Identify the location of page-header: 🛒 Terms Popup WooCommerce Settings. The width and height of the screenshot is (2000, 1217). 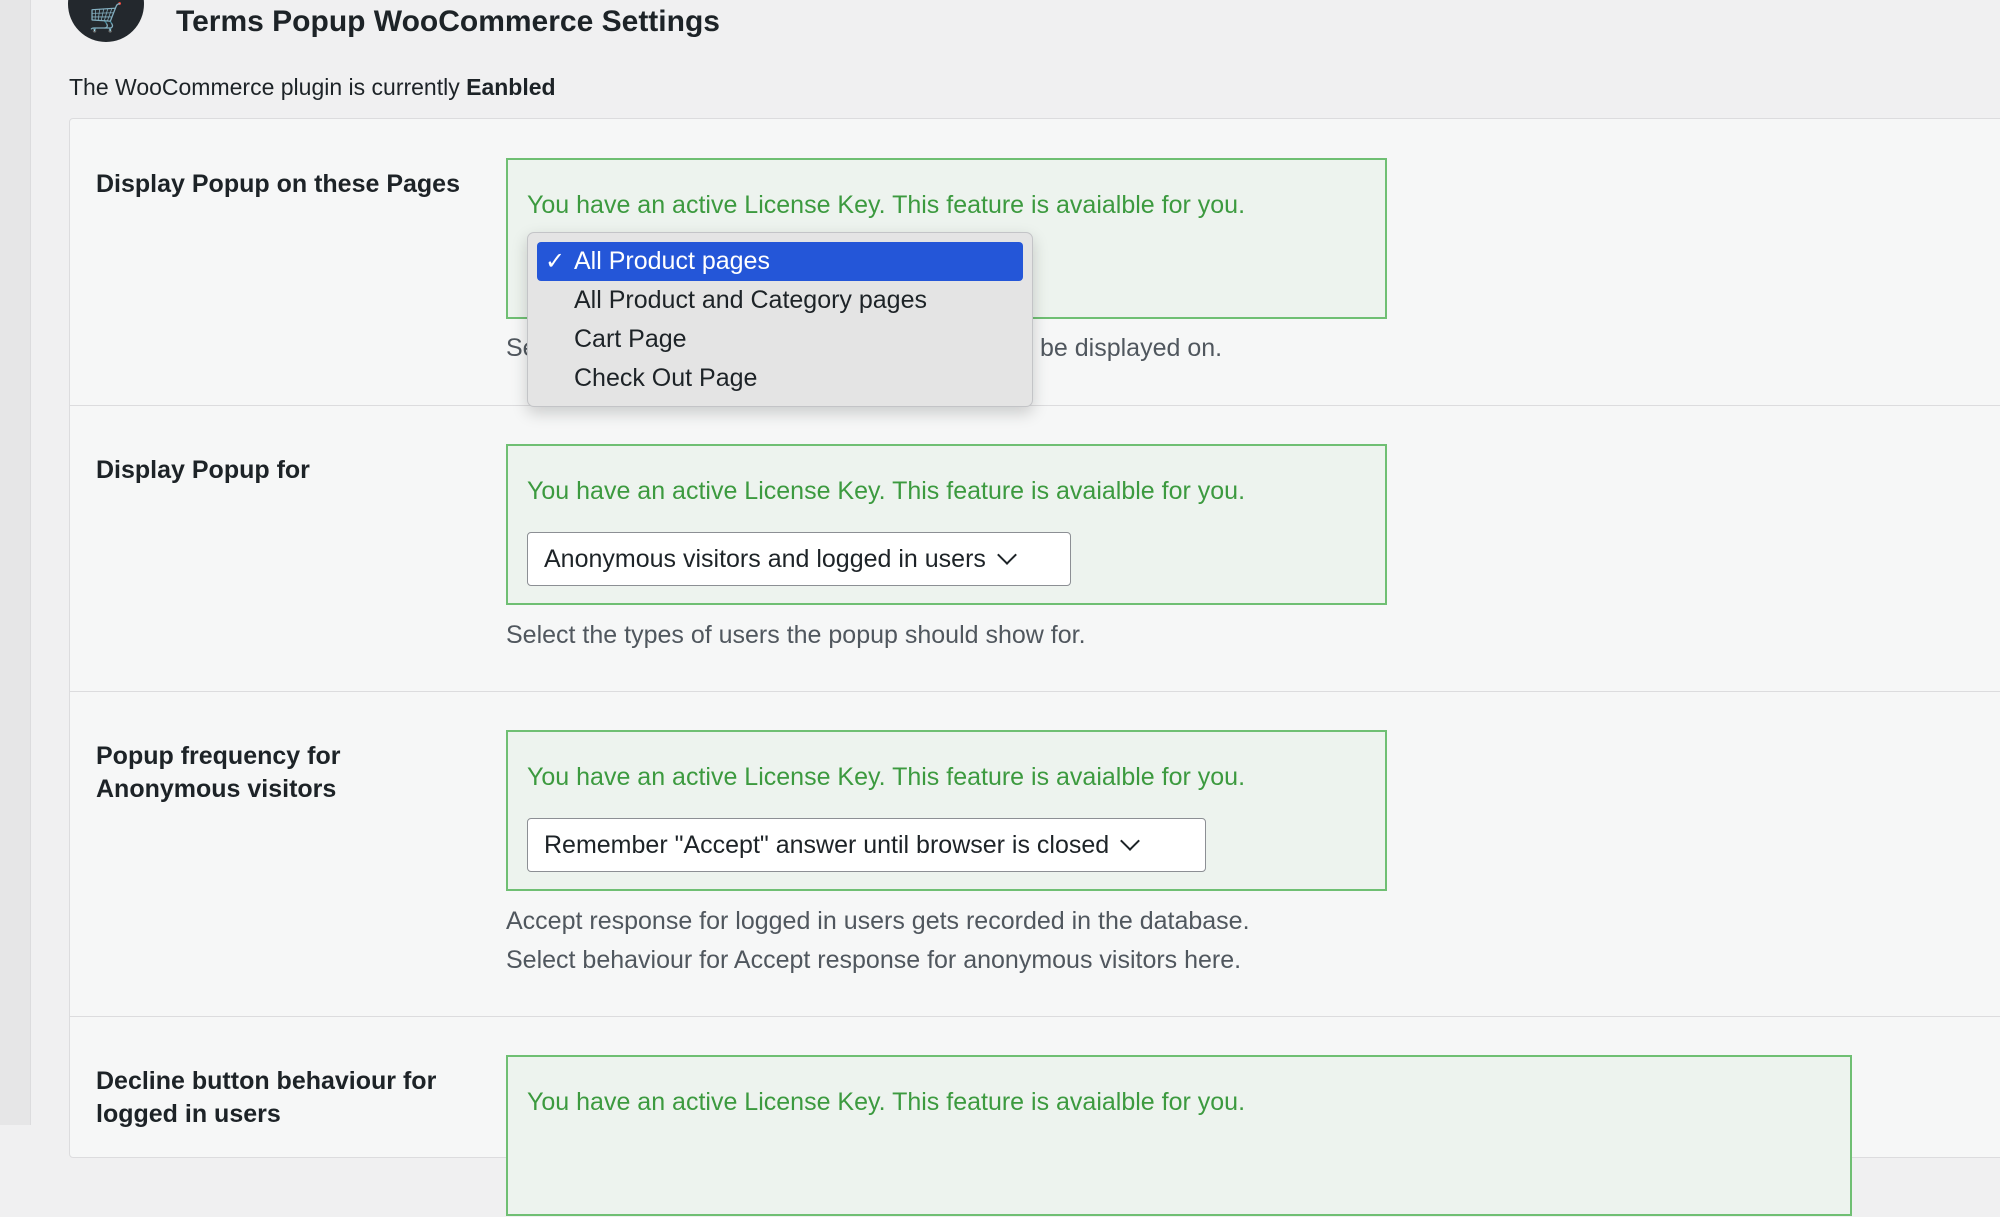
(394, 22).